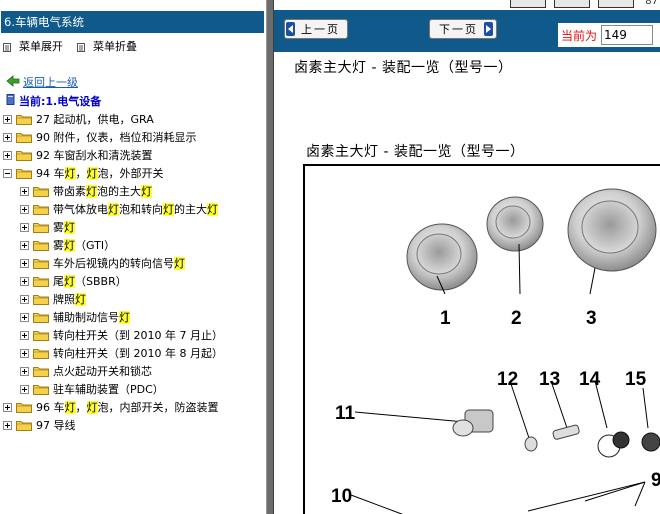  Describe the element at coordinates (7, 173) in the screenshot. I see `collapse-toggle-icon` at that location.